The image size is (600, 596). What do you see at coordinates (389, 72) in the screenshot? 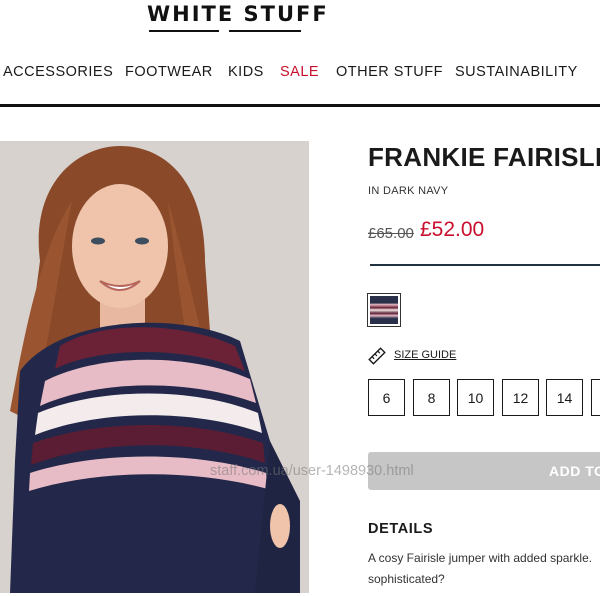
I see `nav-item-other-stuff: OTHER STUFF` at bounding box center [389, 72].